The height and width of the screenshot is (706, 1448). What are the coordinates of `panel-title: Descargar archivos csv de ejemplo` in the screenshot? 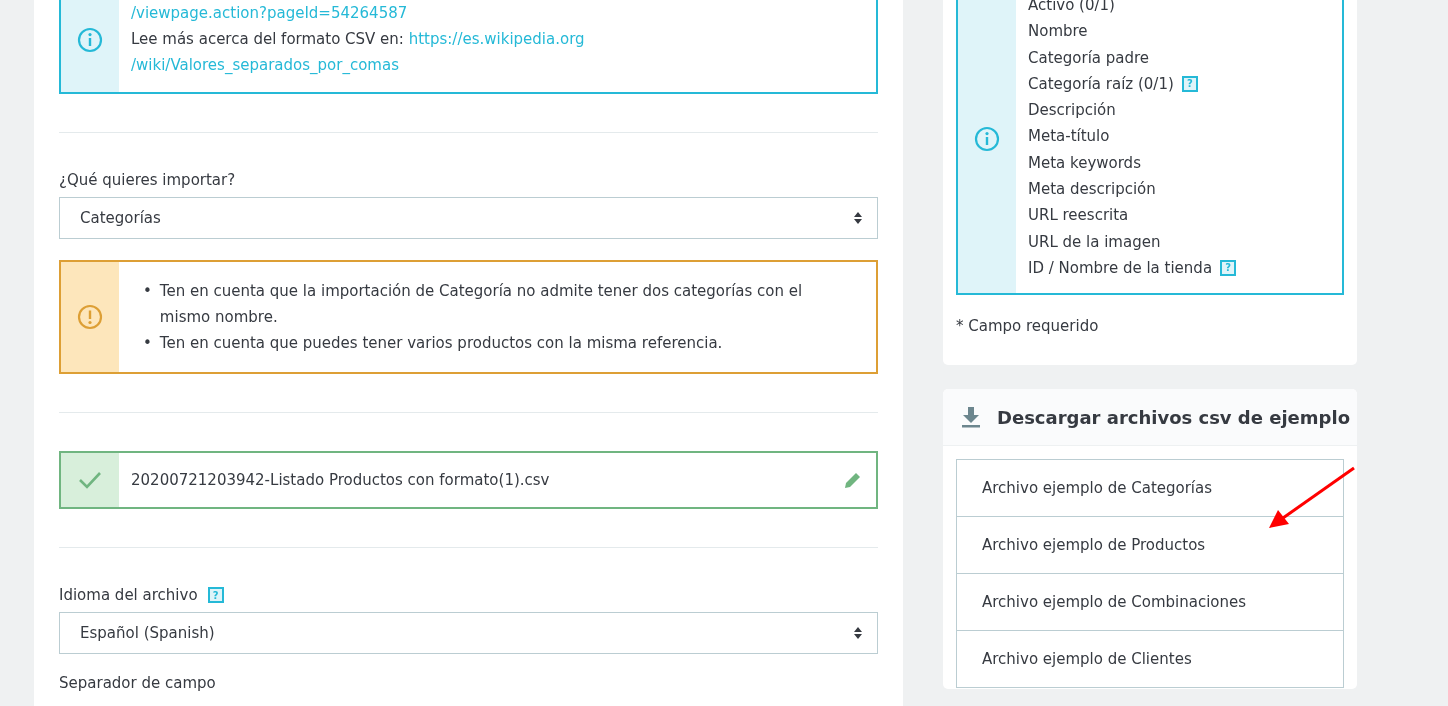 It's located at (1173, 417).